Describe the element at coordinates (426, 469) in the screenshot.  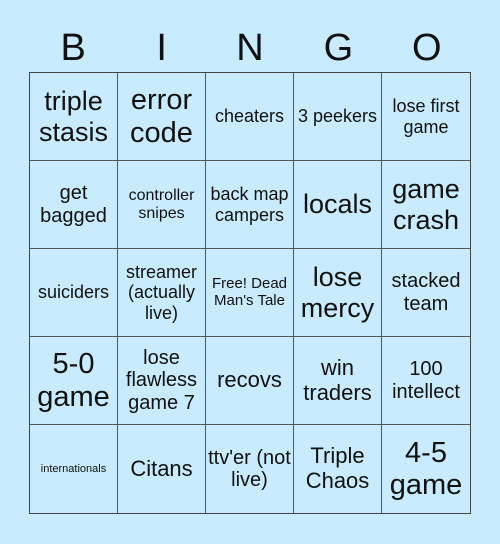
I see `bingo-cell: 4-5 game` at that location.